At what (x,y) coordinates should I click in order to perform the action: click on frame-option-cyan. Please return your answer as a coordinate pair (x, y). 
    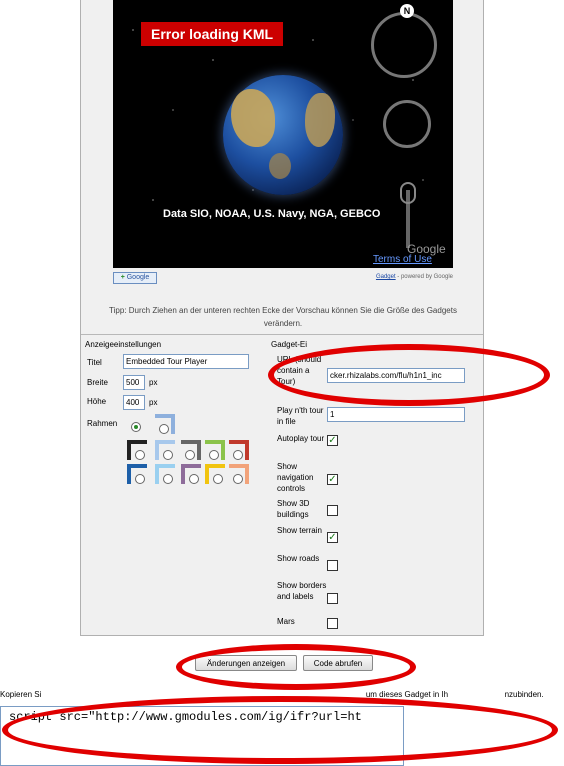
    Looking at the image, I should click on (165, 474).